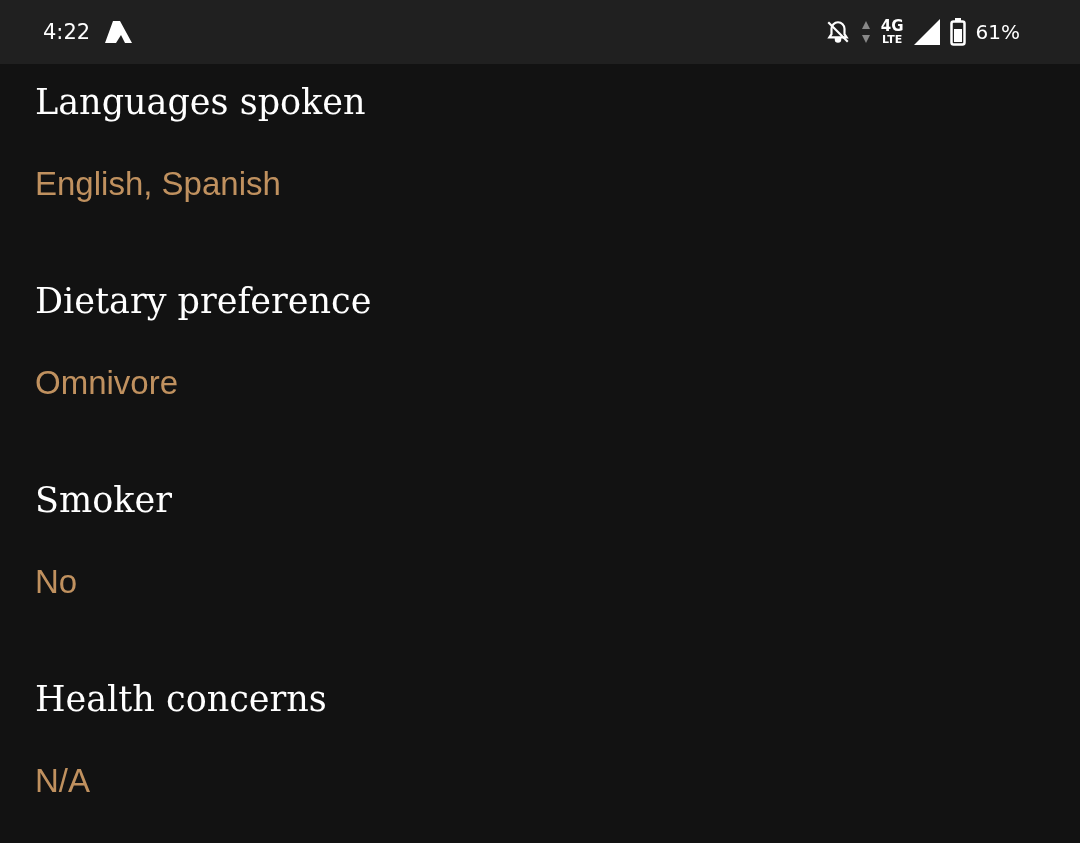 Image resolution: width=1080 pixels, height=843 pixels. I want to click on battery-percent: 61%, so click(997, 32).